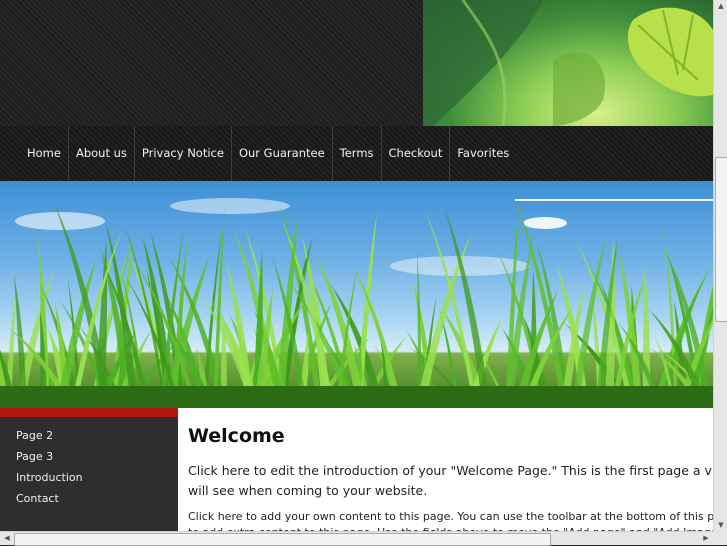  I want to click on header-leaf-photo, so click(568, 63).